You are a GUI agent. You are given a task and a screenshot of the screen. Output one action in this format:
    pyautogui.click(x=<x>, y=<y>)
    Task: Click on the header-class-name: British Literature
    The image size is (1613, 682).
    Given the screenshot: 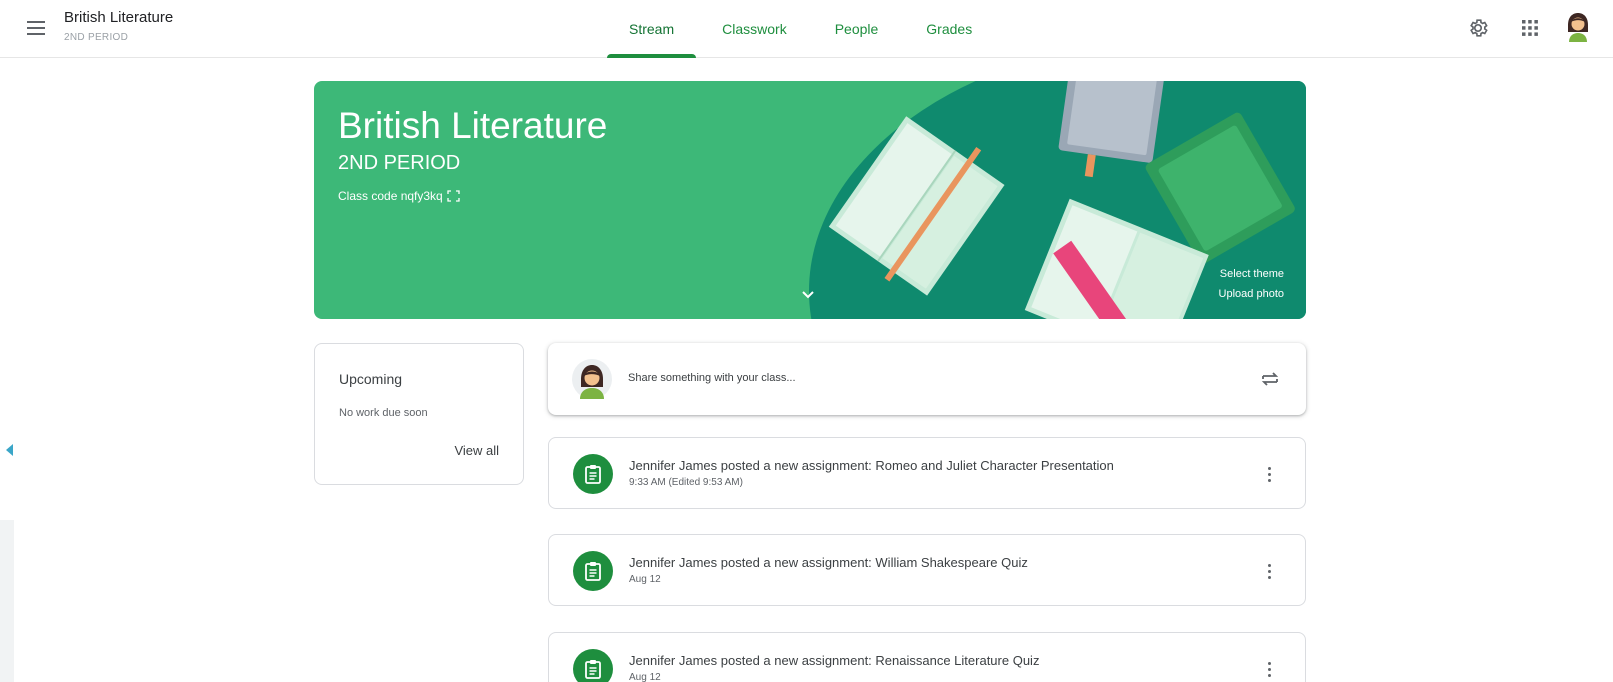 What is the action you would take?
    pyautogui.click(x=118, y=17)
    